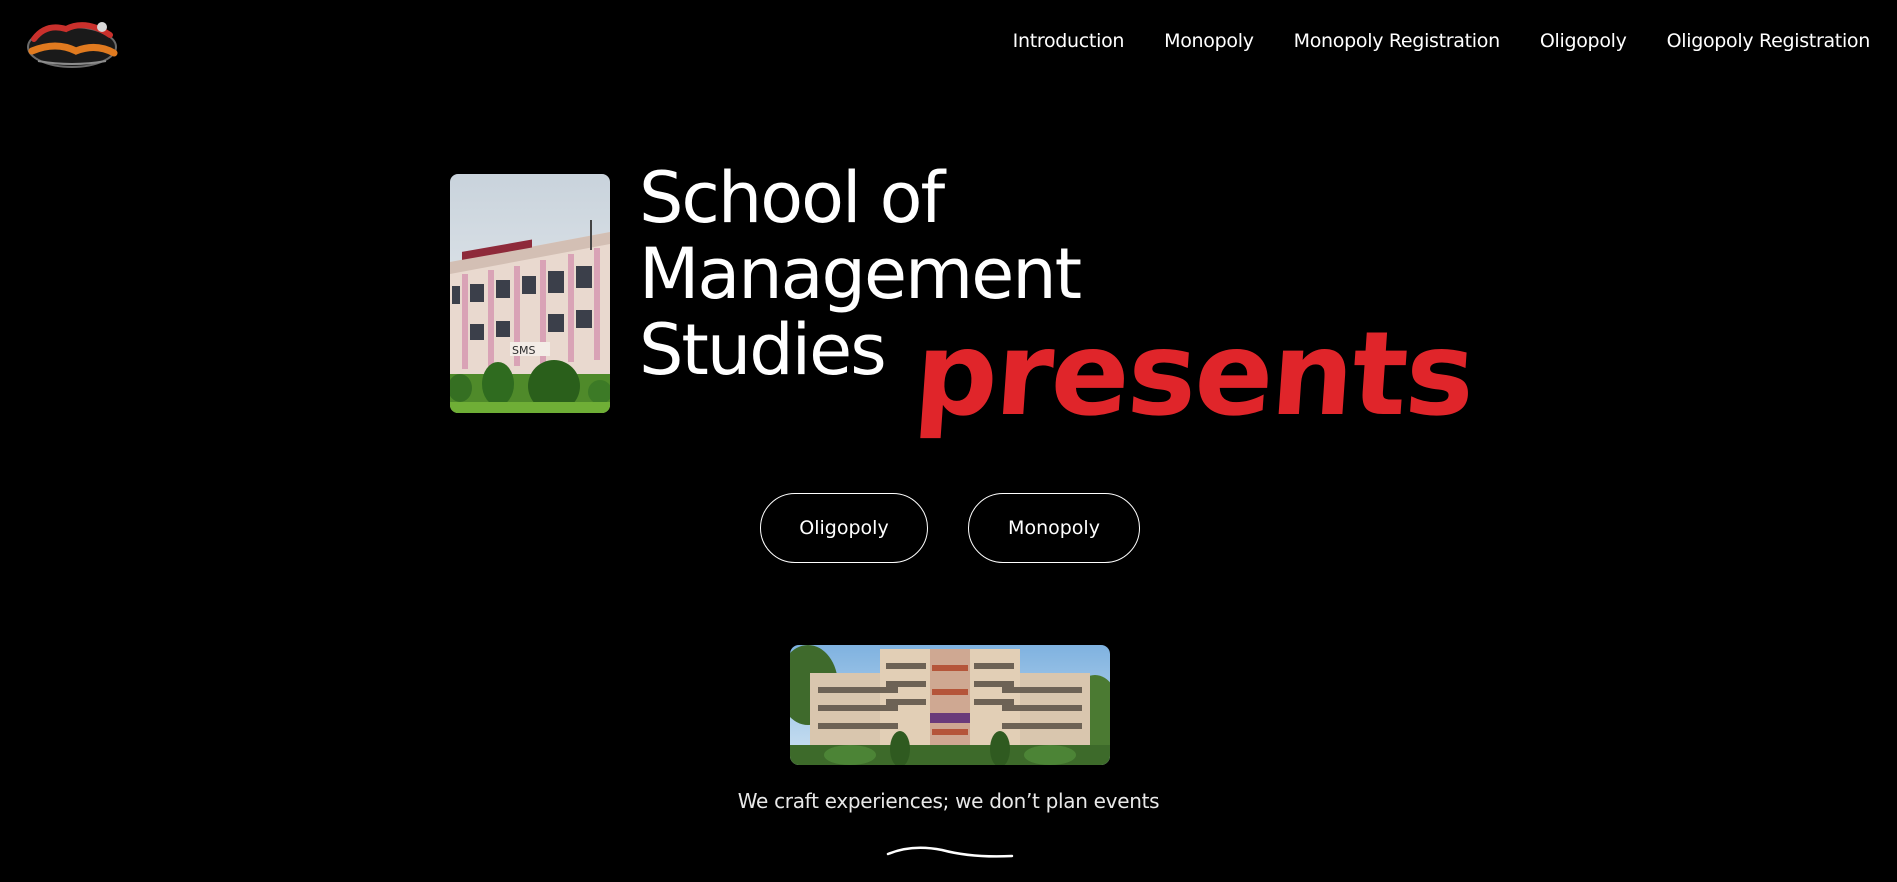  Describe the element at coordinates (1054, 528) in the screenshot. I see `monopoly-button: Monopoly` at that location.